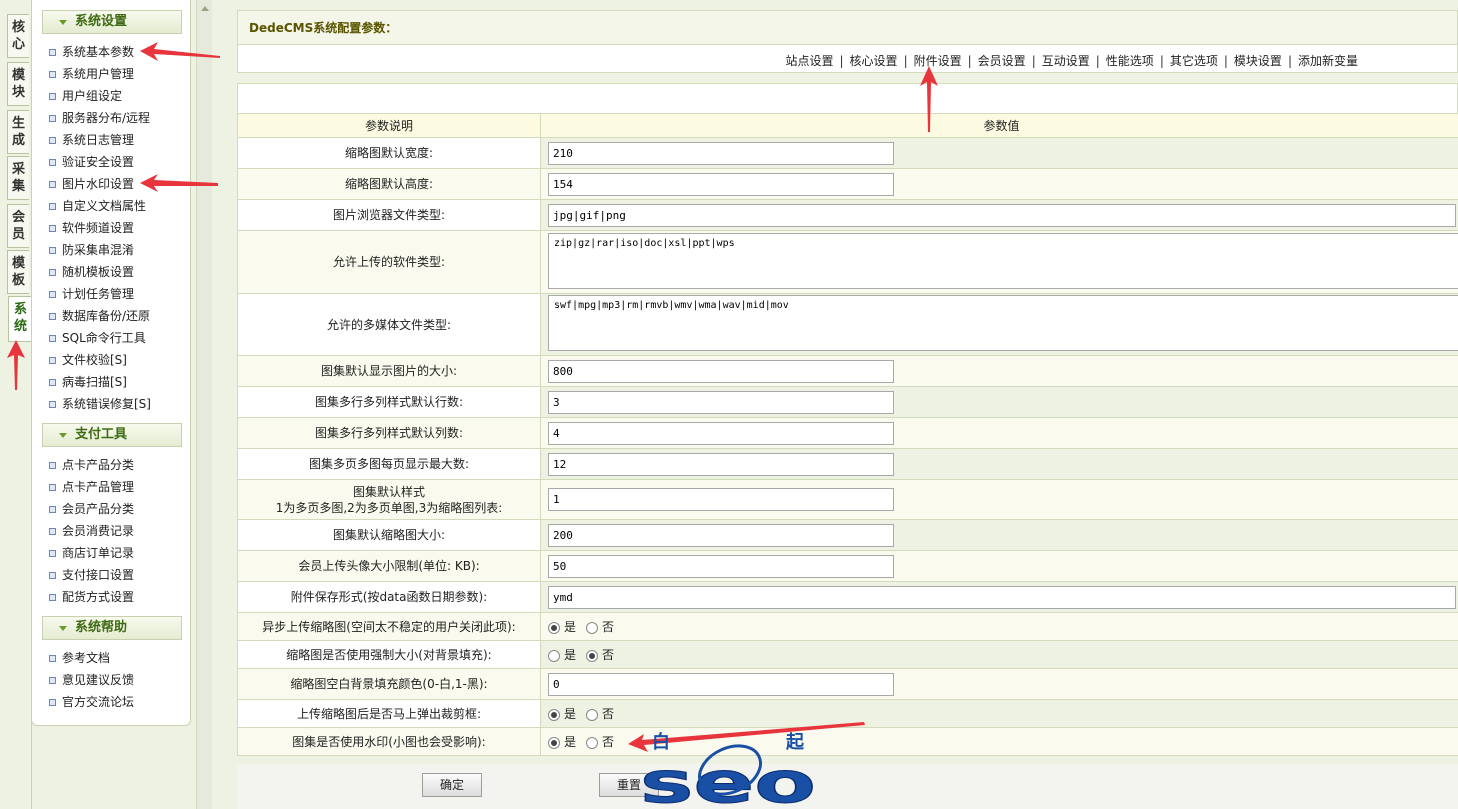 This screenshot has width=1458, height=809. I want to click on sidebar-item: 参考文档, so click(91, 658).